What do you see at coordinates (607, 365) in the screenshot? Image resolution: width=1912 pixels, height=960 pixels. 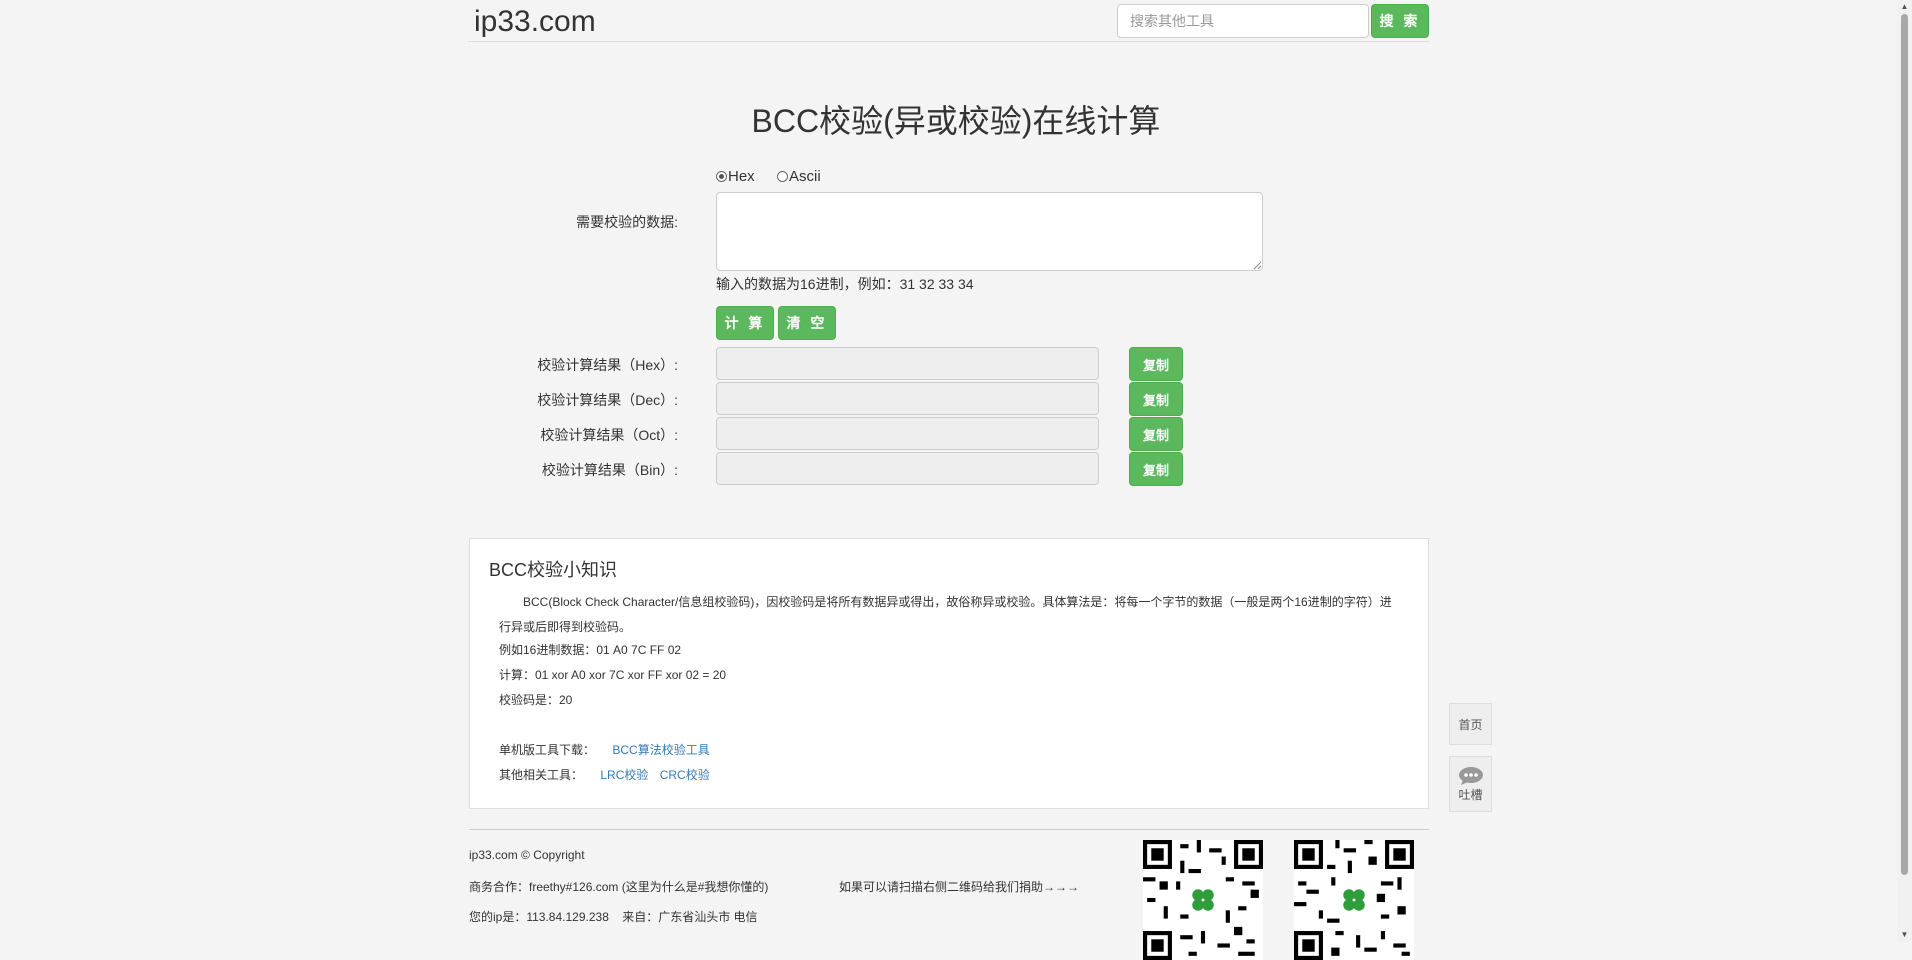 I see `result-hex-label: 校验计算结果（Hex）:` at bounding box center [607, 365].